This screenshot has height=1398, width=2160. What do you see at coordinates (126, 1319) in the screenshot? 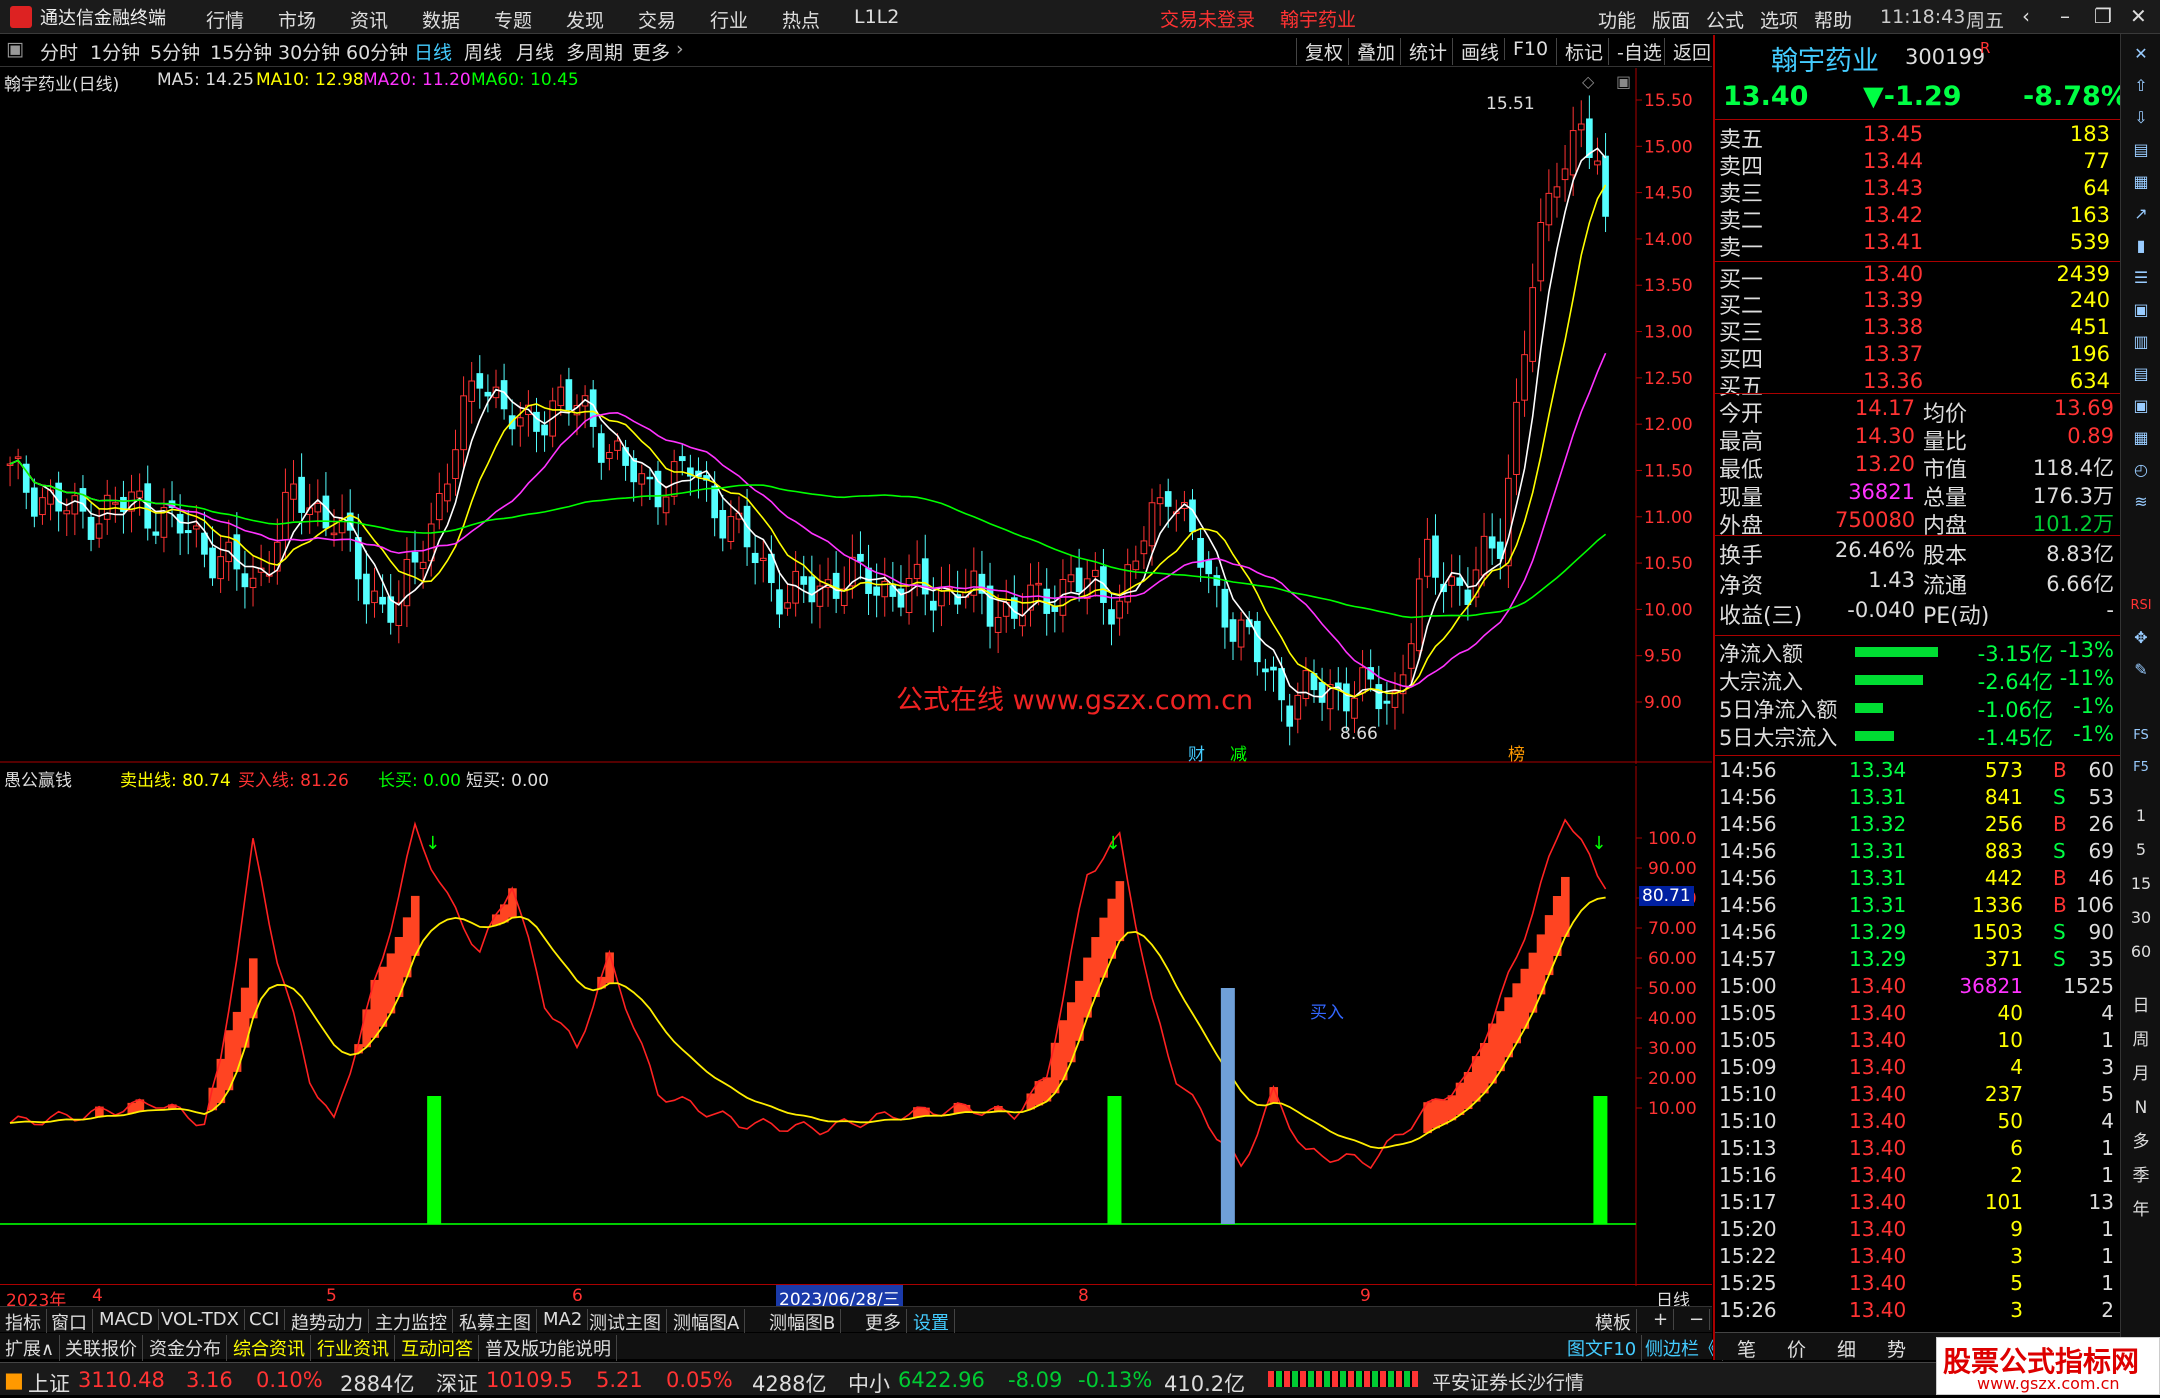
I see `tab-macd: MACD` at bounding box center [126, 1319].